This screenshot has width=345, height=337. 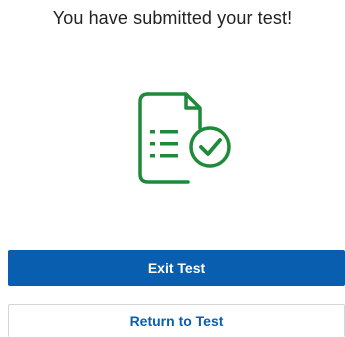 What do you see at coordinates (172, 18) in the screenshot?
I see `page-title: You have submitted your test!` at bounding box center [172, 18].